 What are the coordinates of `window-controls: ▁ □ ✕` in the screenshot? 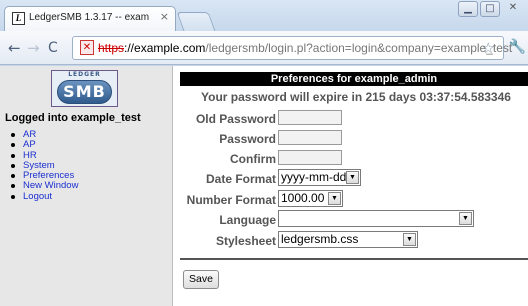 It's located at (491, 10).